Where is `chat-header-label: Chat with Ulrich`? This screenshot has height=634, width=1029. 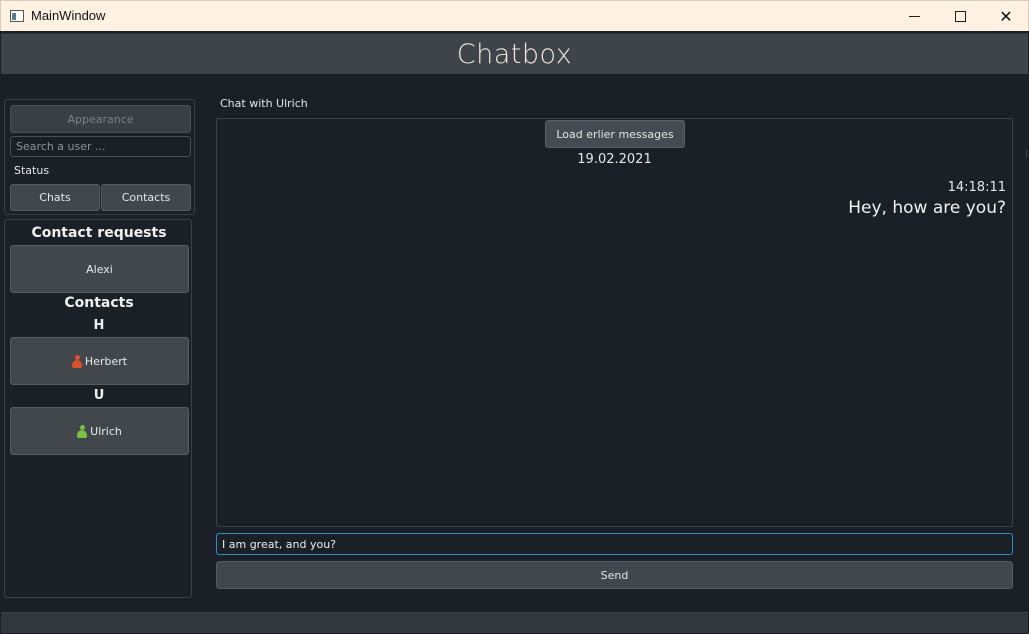
chat-header-label: Chat with Ulrich is located at coordinates (264, 103).